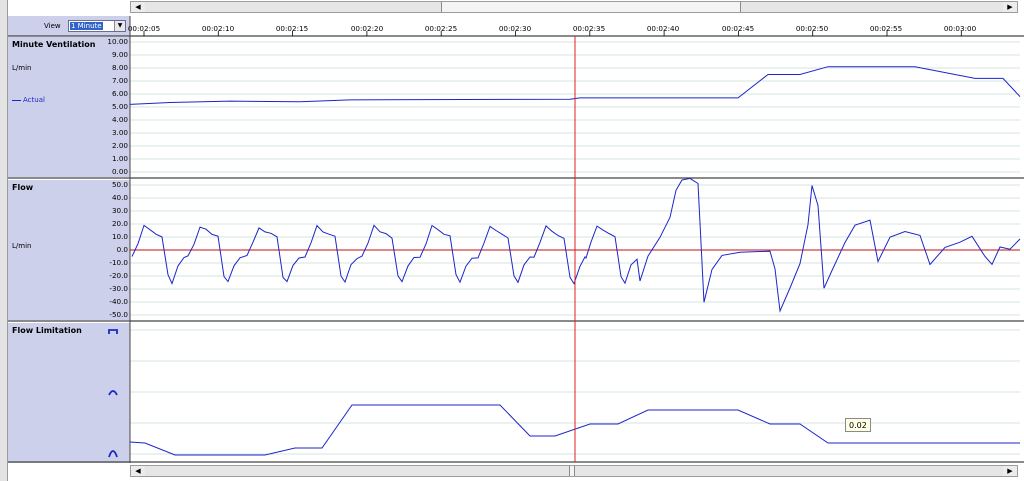  Describe the element at coordinates (515, 28) in the screenshot. I see `time-label: 00:02:30` at that location.